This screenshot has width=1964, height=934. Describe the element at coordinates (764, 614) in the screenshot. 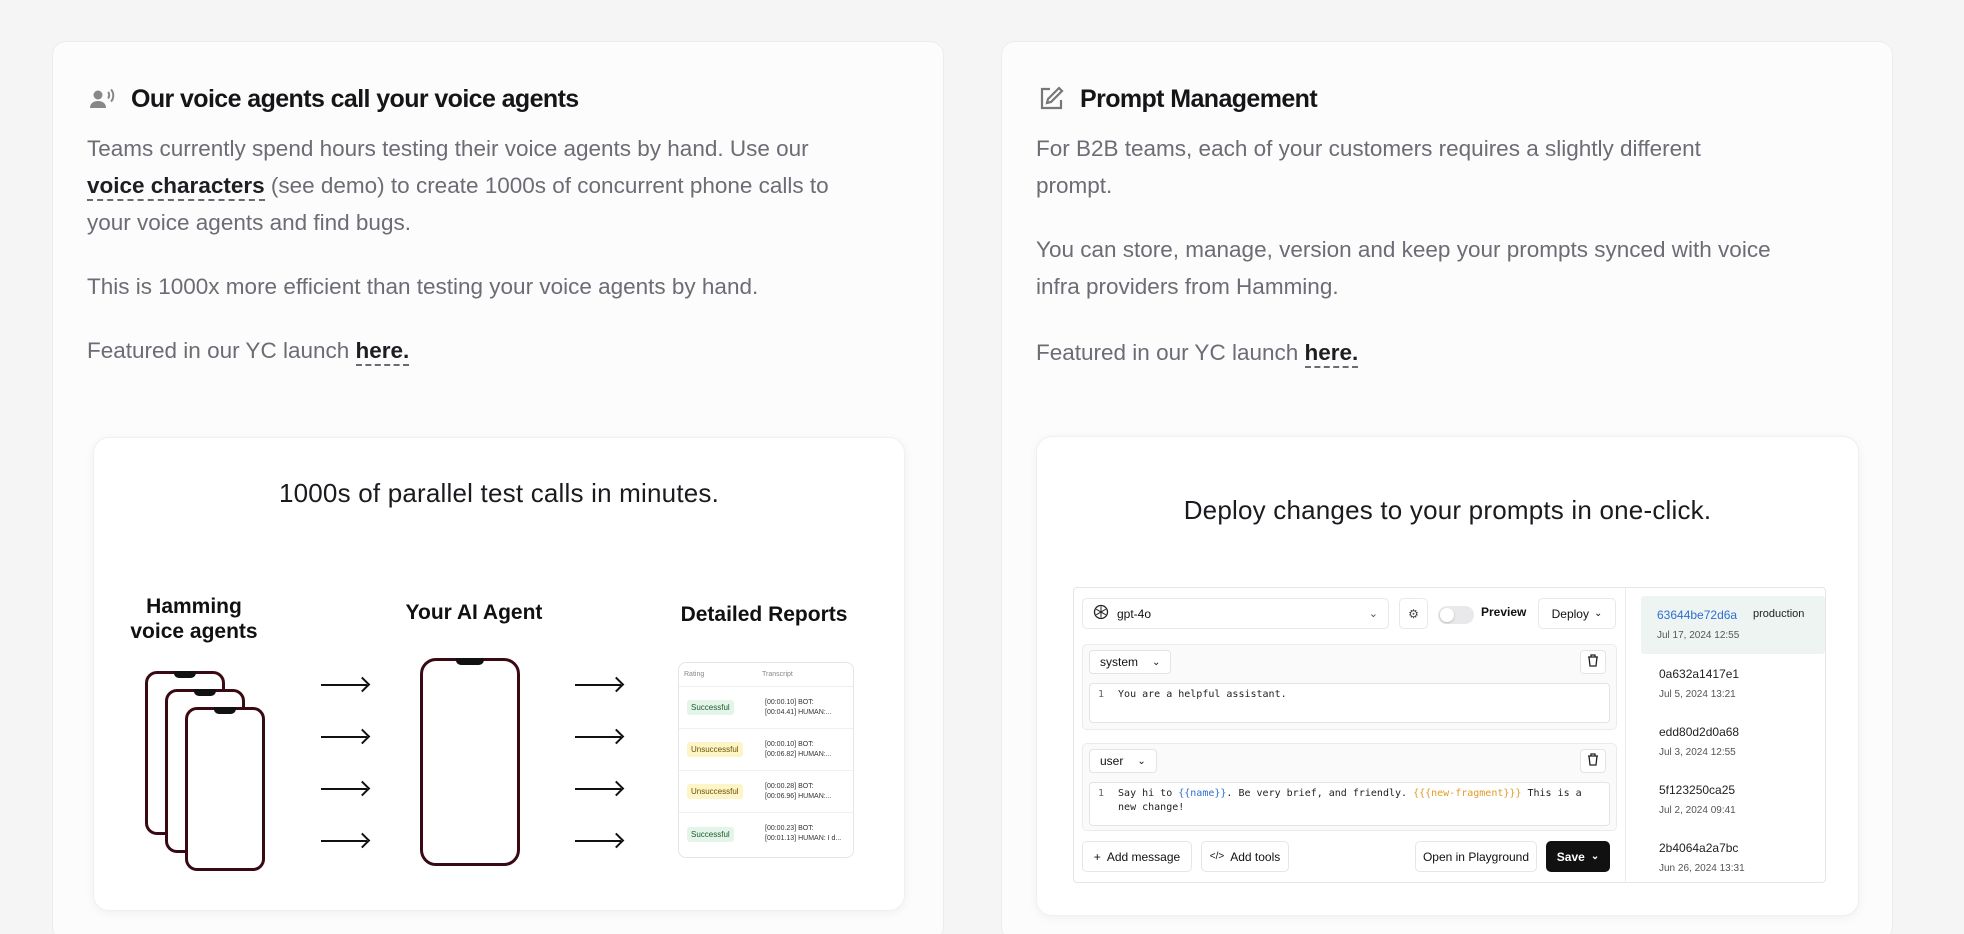

I see `detailed-reports-label: Detailed Reports` at that location.